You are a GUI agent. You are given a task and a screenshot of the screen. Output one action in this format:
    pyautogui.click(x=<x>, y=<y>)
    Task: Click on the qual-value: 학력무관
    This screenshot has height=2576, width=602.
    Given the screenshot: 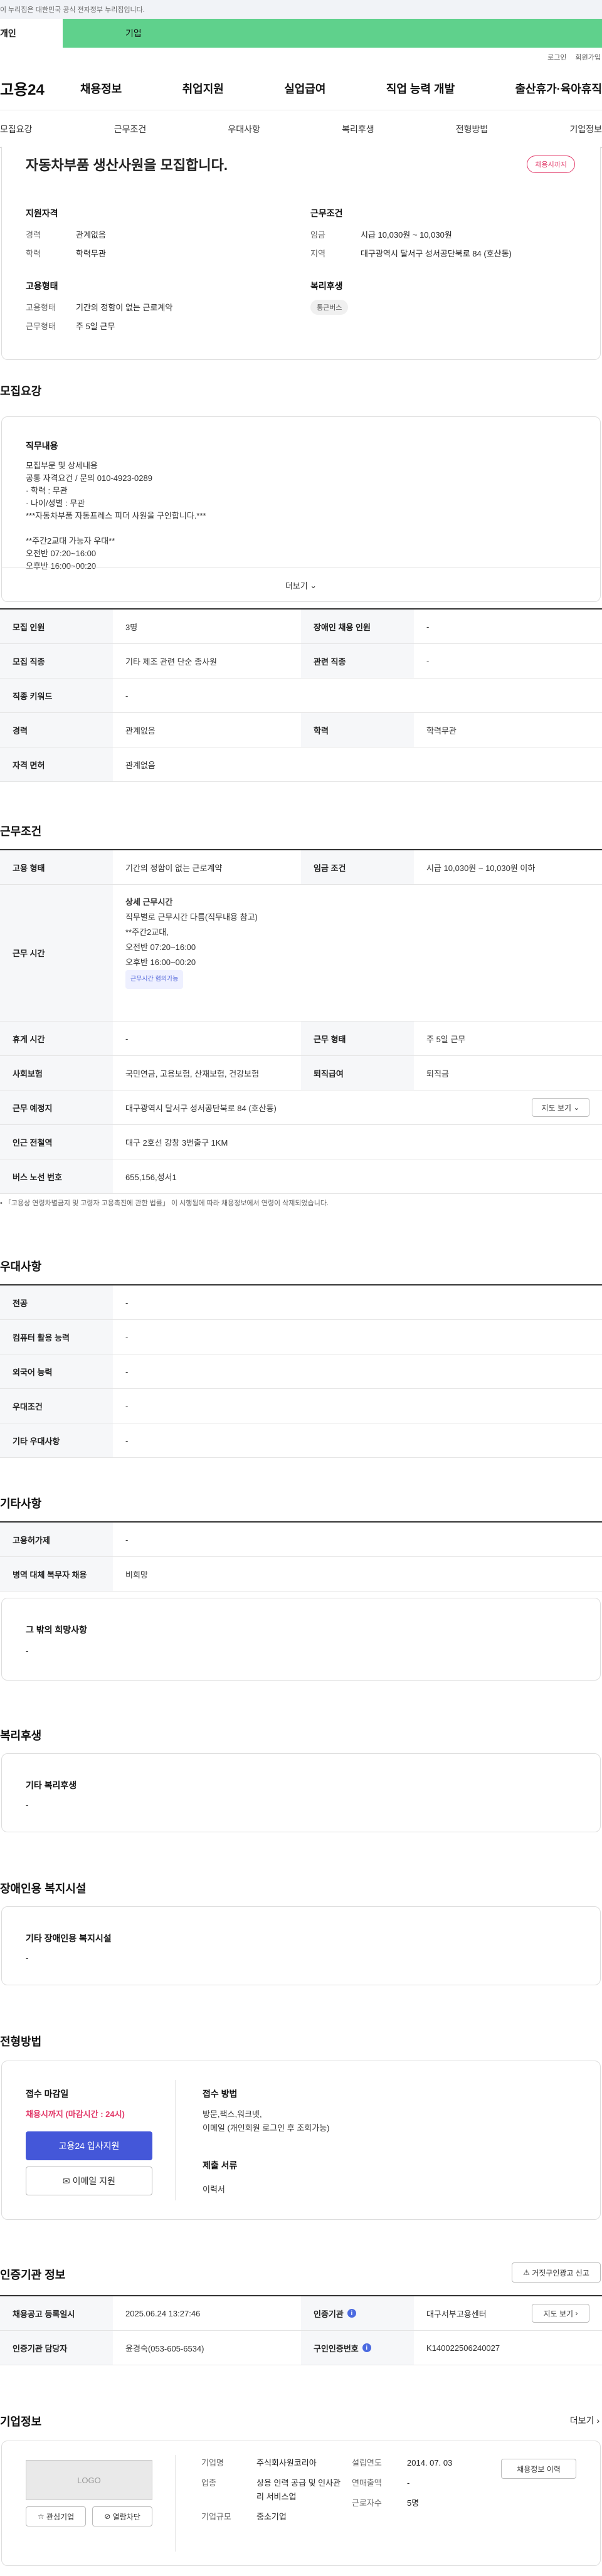 What is the action you would take?
    pyautogui.click(x=91, y=253)
    